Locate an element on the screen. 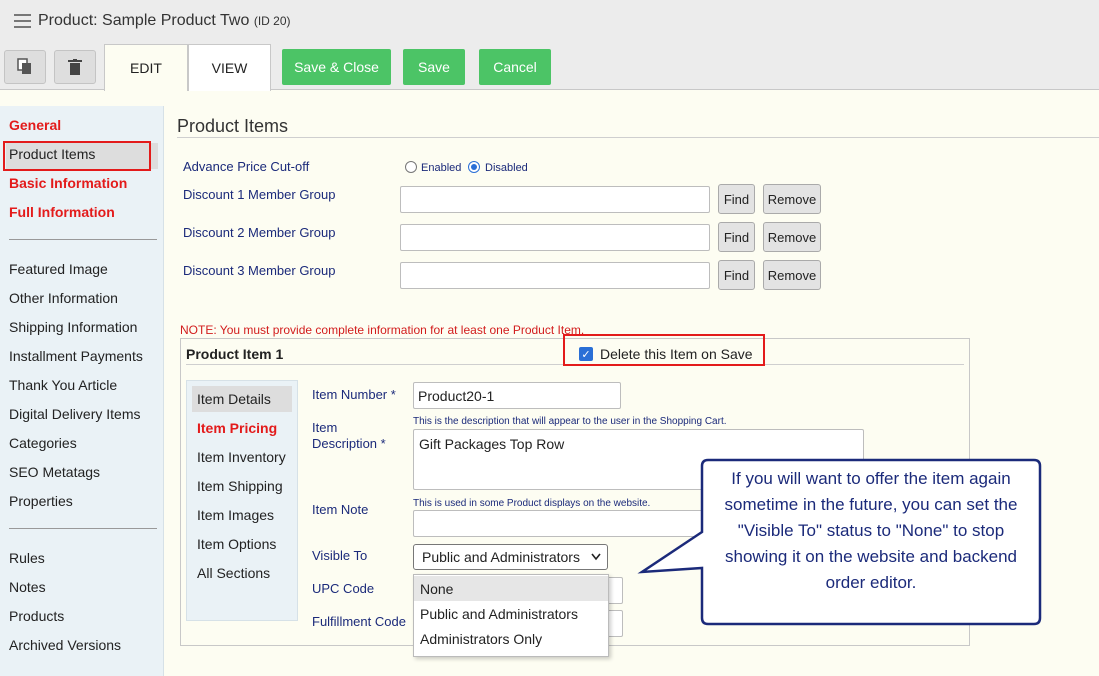 Image resolution: width=1099 pixels, height=676 pixels. item-number-label: Item Number * is located at coordinates (354, 394).